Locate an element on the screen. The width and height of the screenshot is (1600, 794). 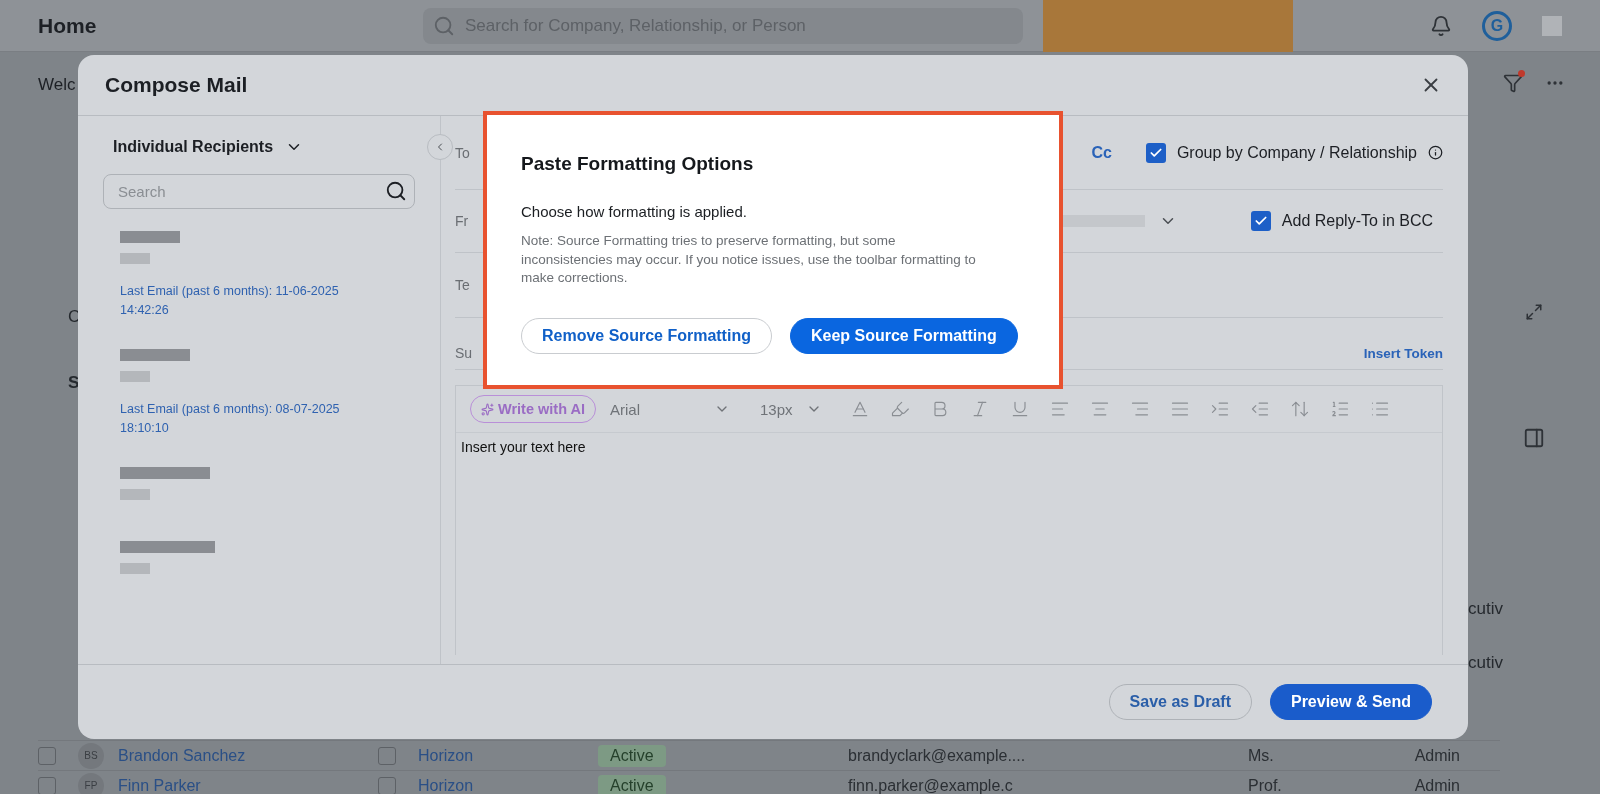
search-field: Search is located at coordinates (259, 191).